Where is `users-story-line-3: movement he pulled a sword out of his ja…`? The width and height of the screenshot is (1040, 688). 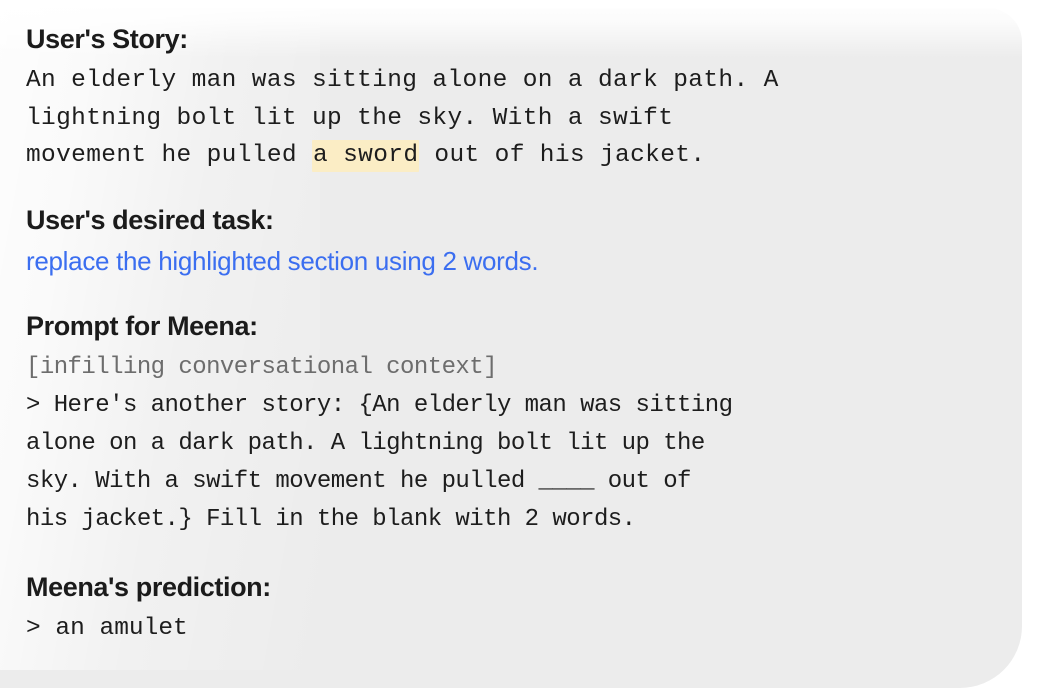 users-story-line-3: movement he pulled a sword out of his ja… is located at coordinates (402, 156).